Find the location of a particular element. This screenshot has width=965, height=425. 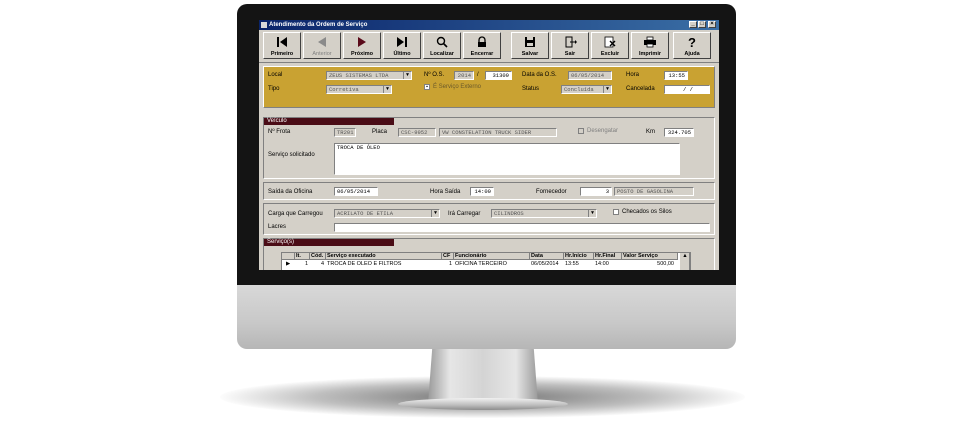

last-label: Último is located at coordinates (402, 54).